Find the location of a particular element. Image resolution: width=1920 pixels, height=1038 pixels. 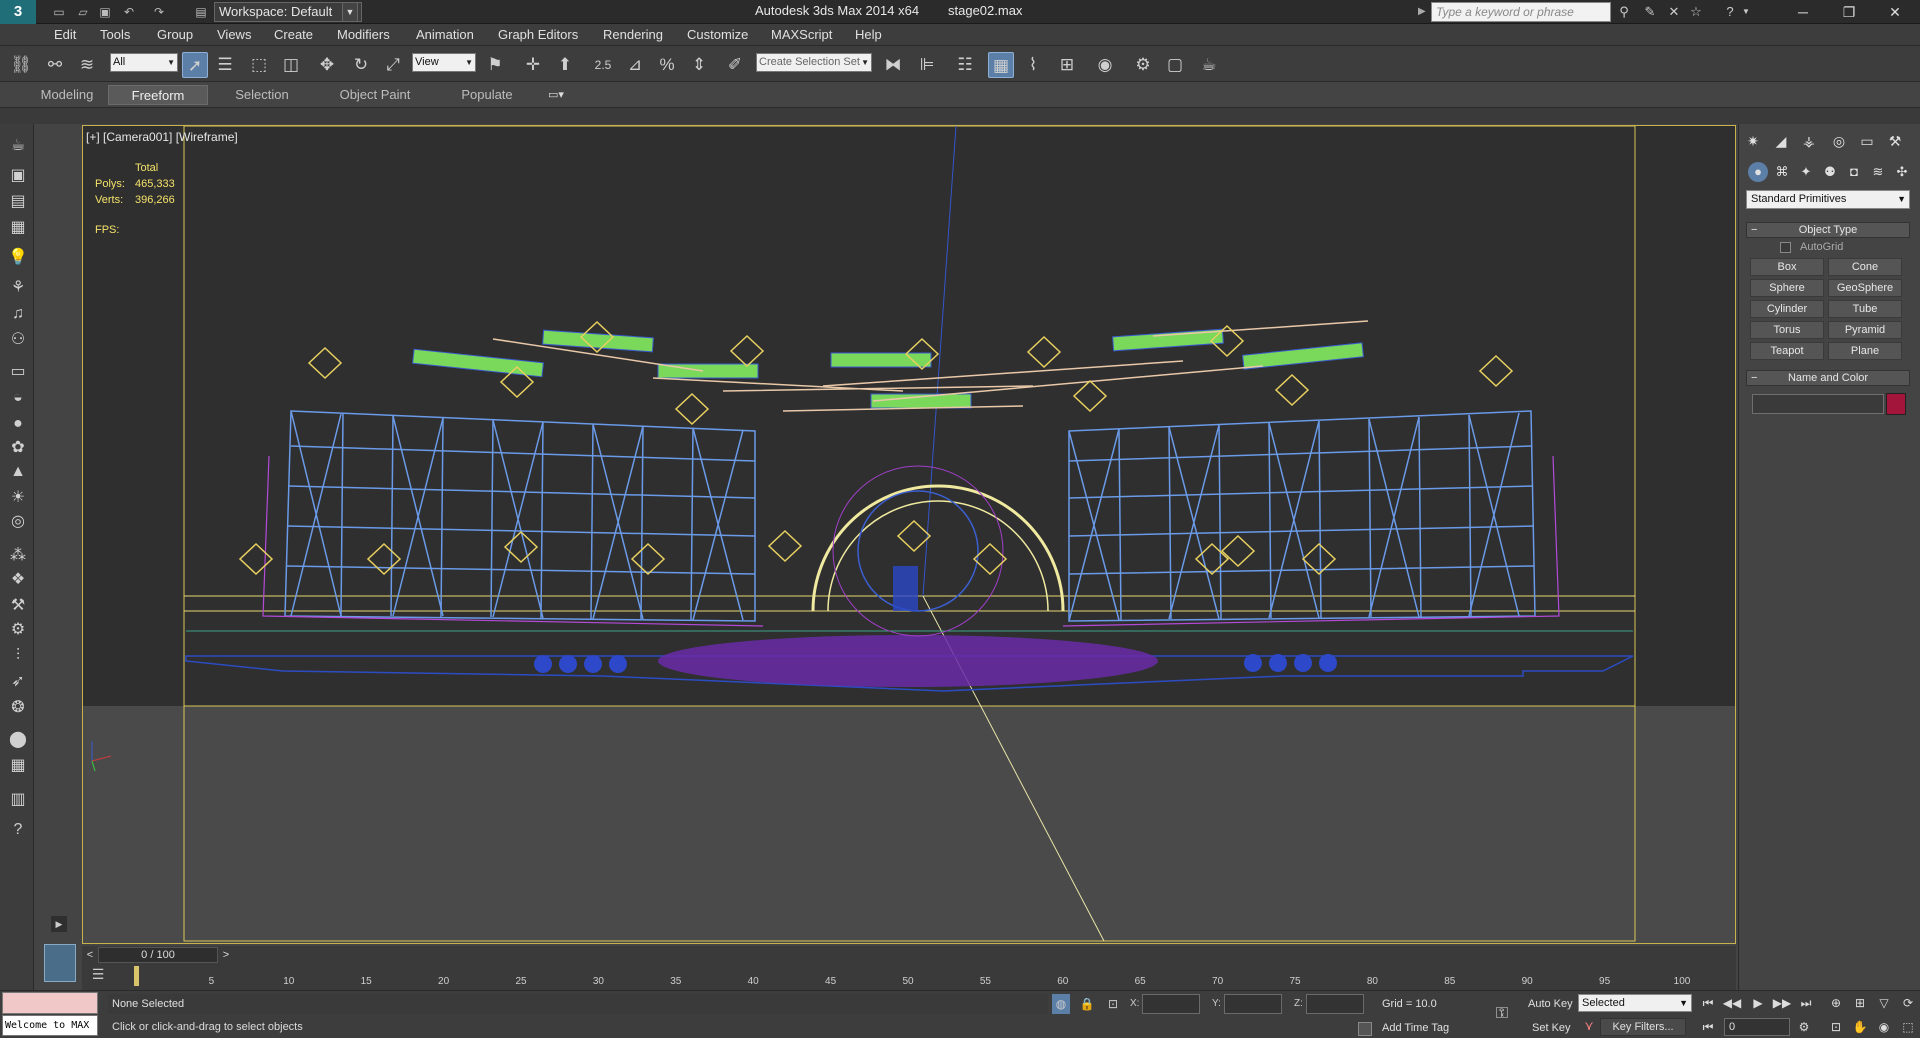

keyboard-shortcut-override-icon: ⬆ is located at coordinates (565, 65).